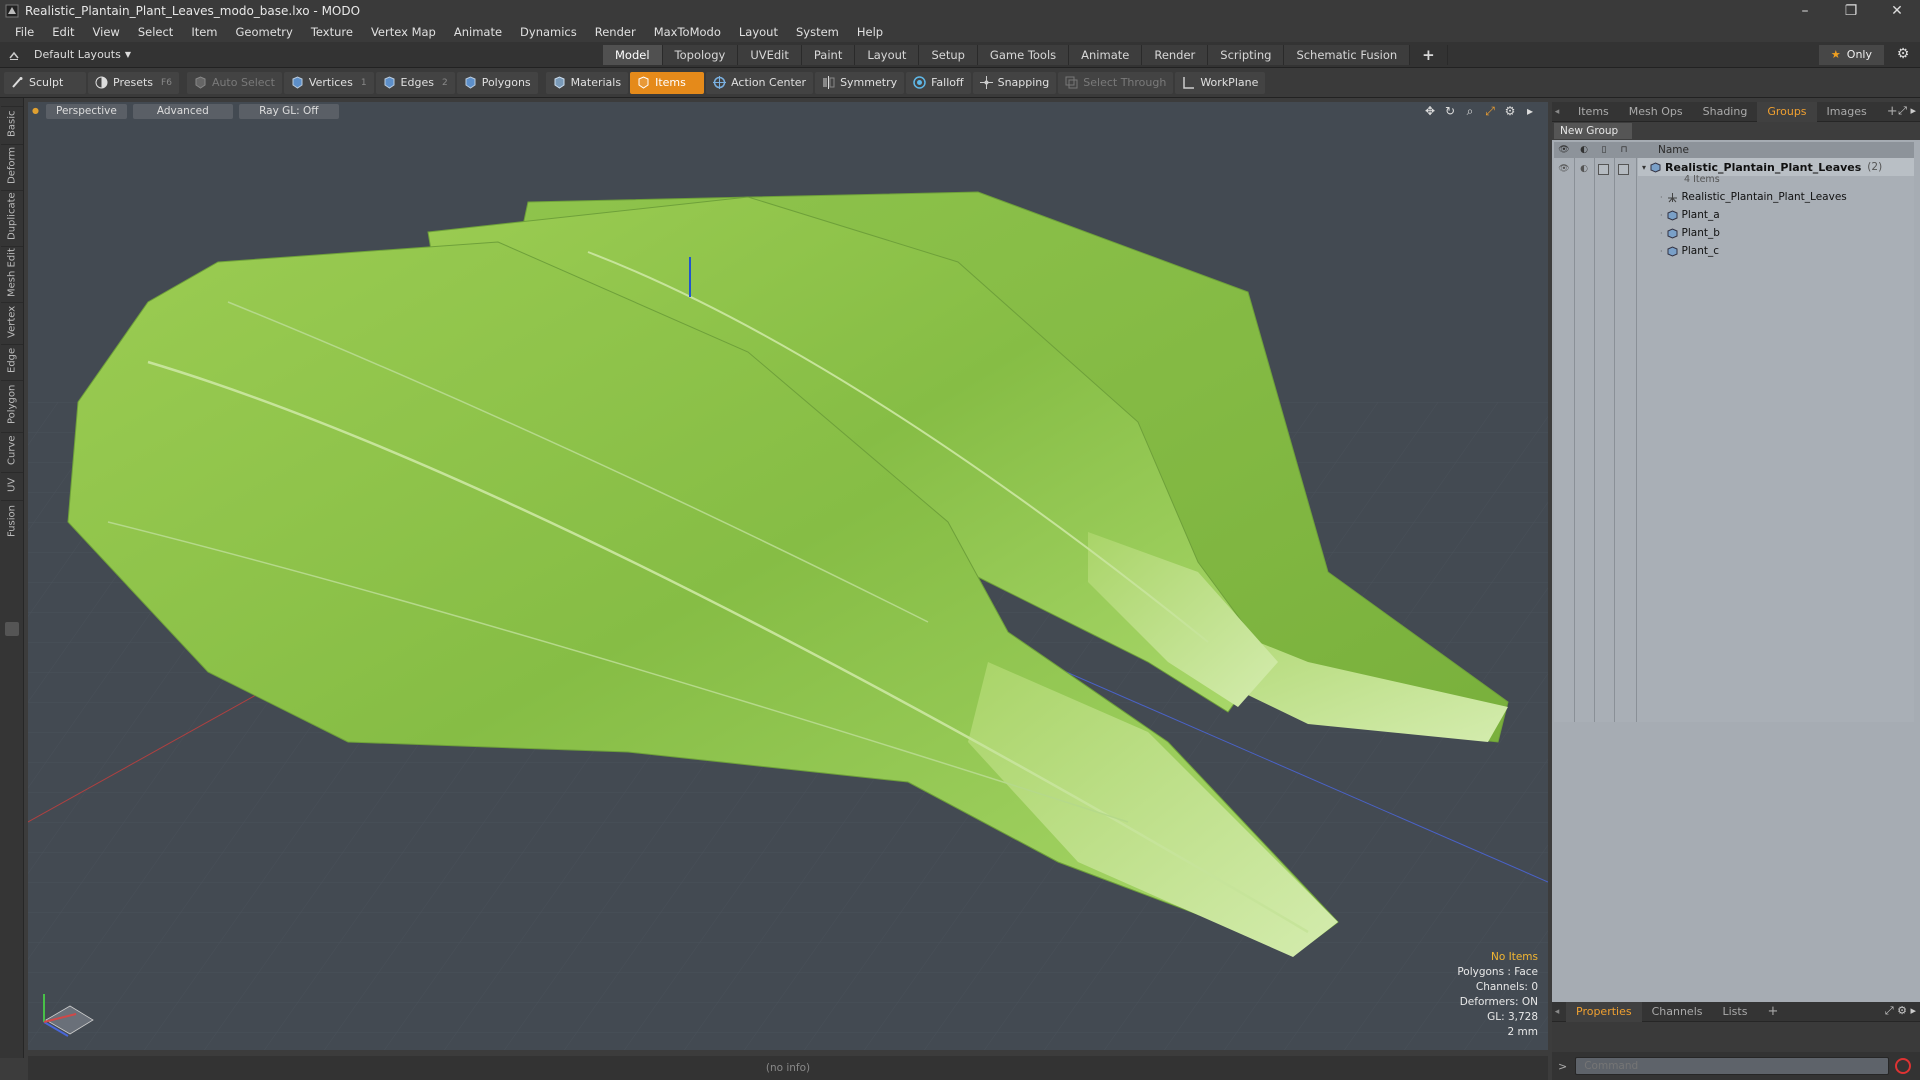 The height and width of the screenshot is (1080, 1920). What do you see at coordinates (36, 111) in the screenshot?
I see `viewport-menu-icon: ●` at bounding box center [36, 111].